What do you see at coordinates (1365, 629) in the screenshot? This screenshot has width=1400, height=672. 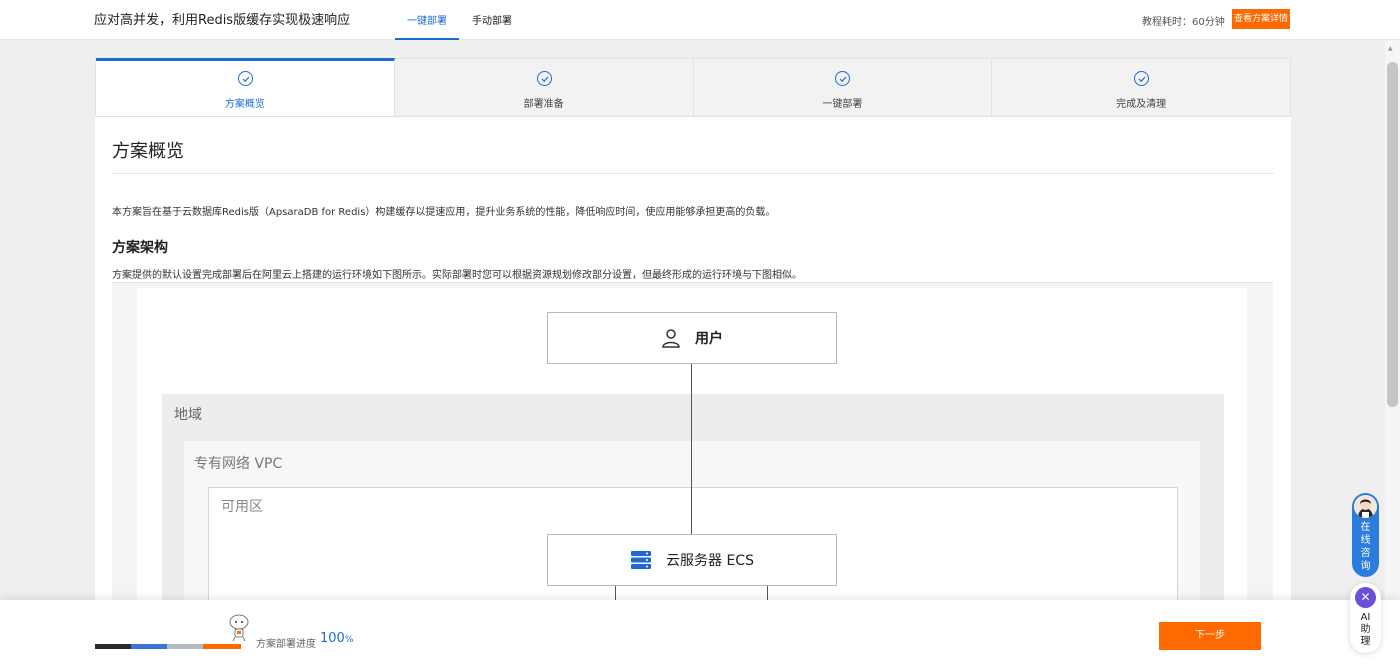 I see `ai-assistant-label: AI 助理` at bounding box center [1365, 629].